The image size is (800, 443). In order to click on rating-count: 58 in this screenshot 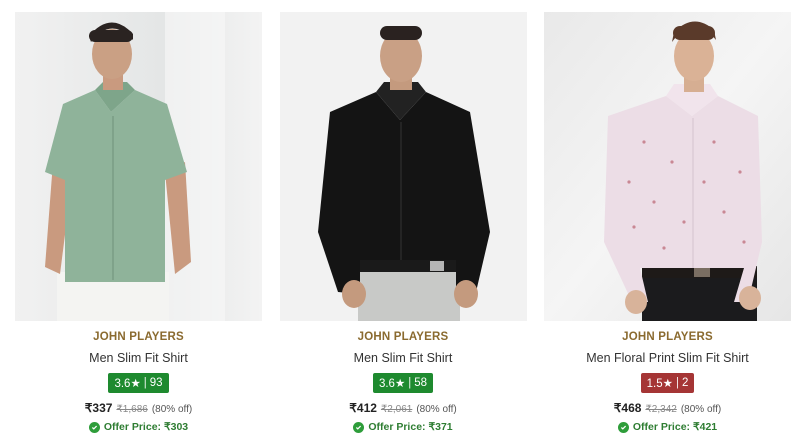, I will do `click(421, 383)`.